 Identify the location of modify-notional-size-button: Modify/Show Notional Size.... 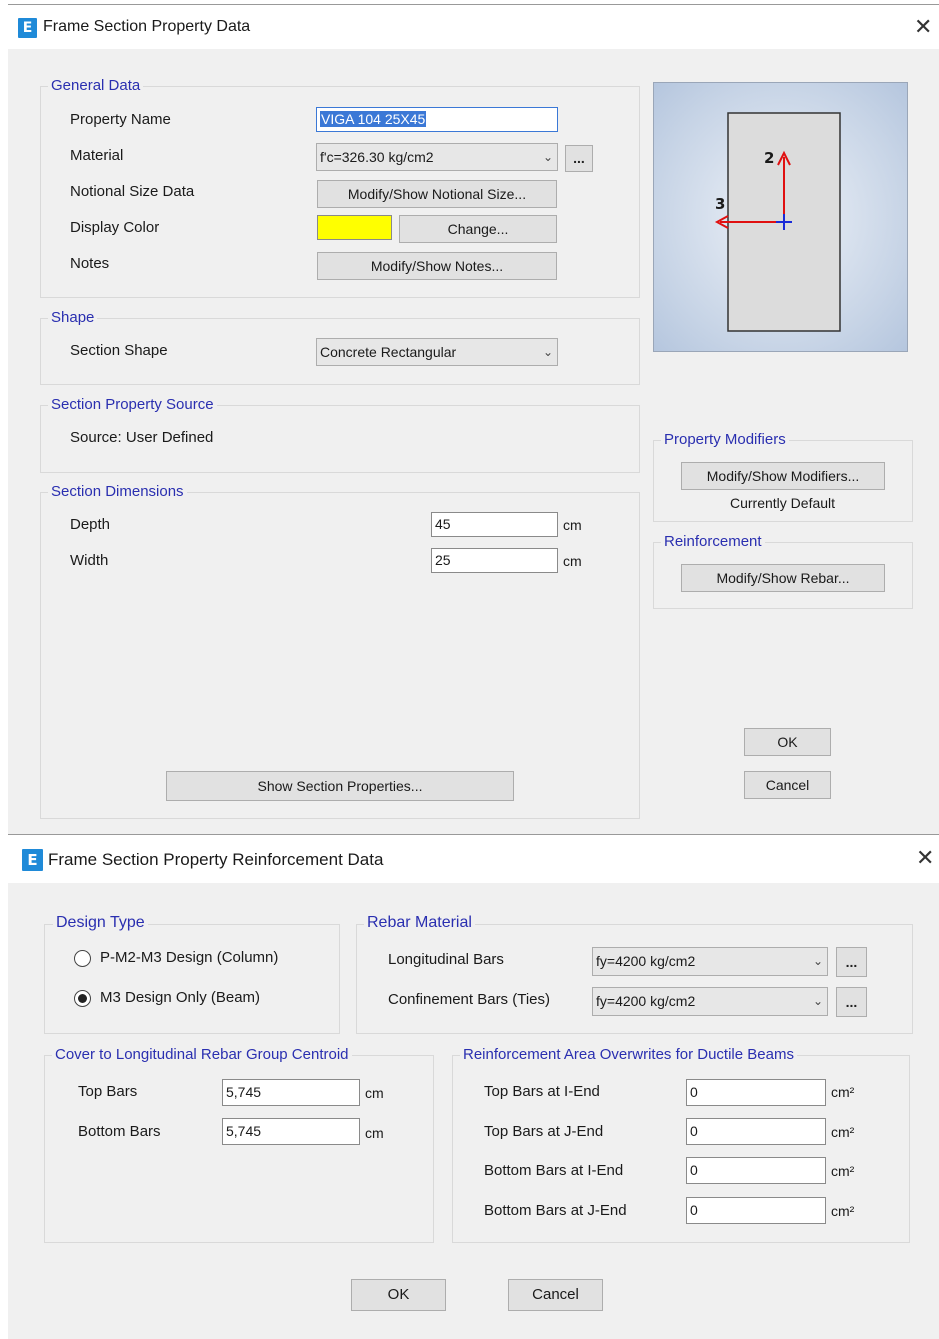
(437, 194).